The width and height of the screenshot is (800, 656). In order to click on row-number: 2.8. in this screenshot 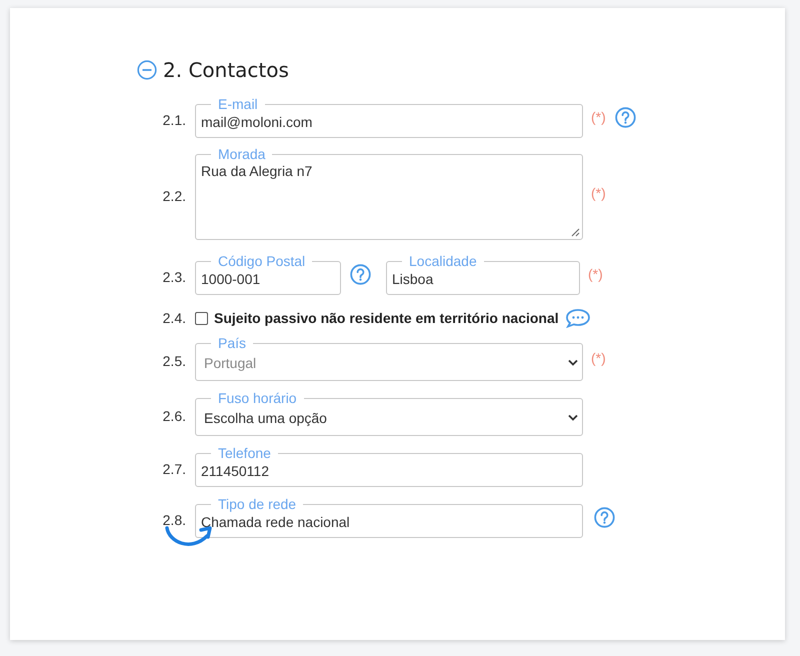, I will do `click(174, 520)`.